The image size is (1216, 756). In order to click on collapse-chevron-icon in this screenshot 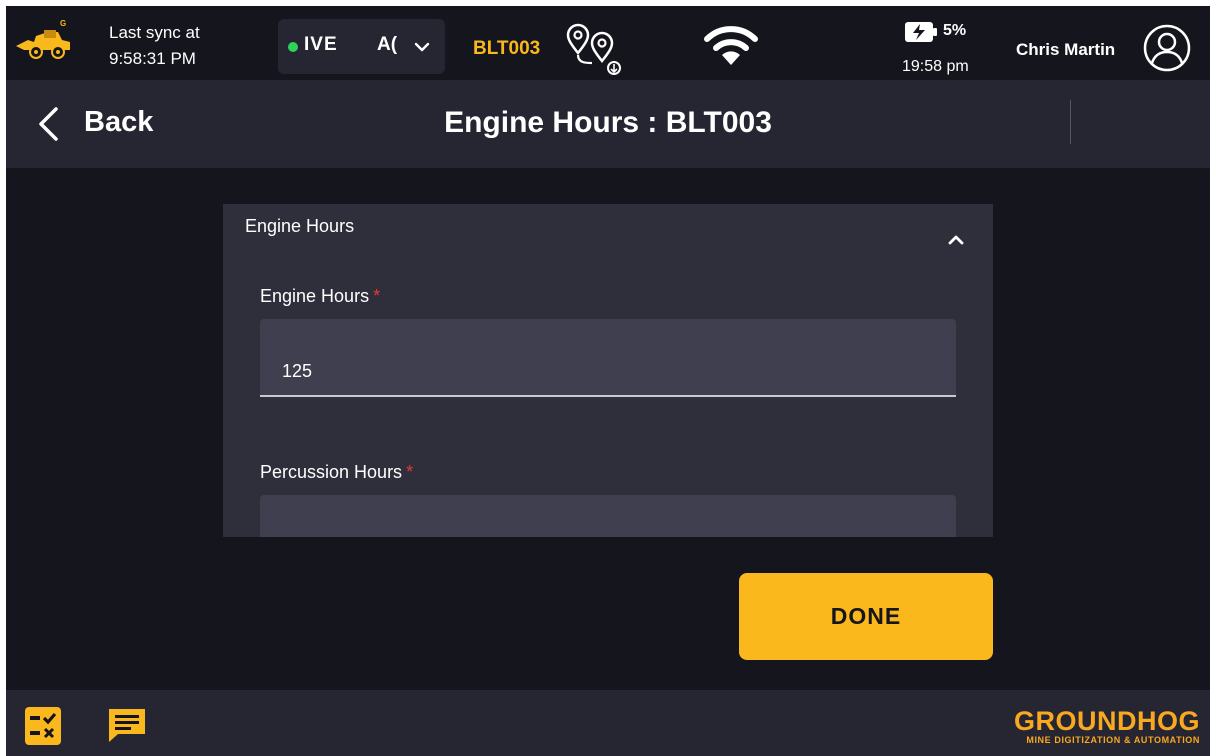, I will do `click(956, 240)`.